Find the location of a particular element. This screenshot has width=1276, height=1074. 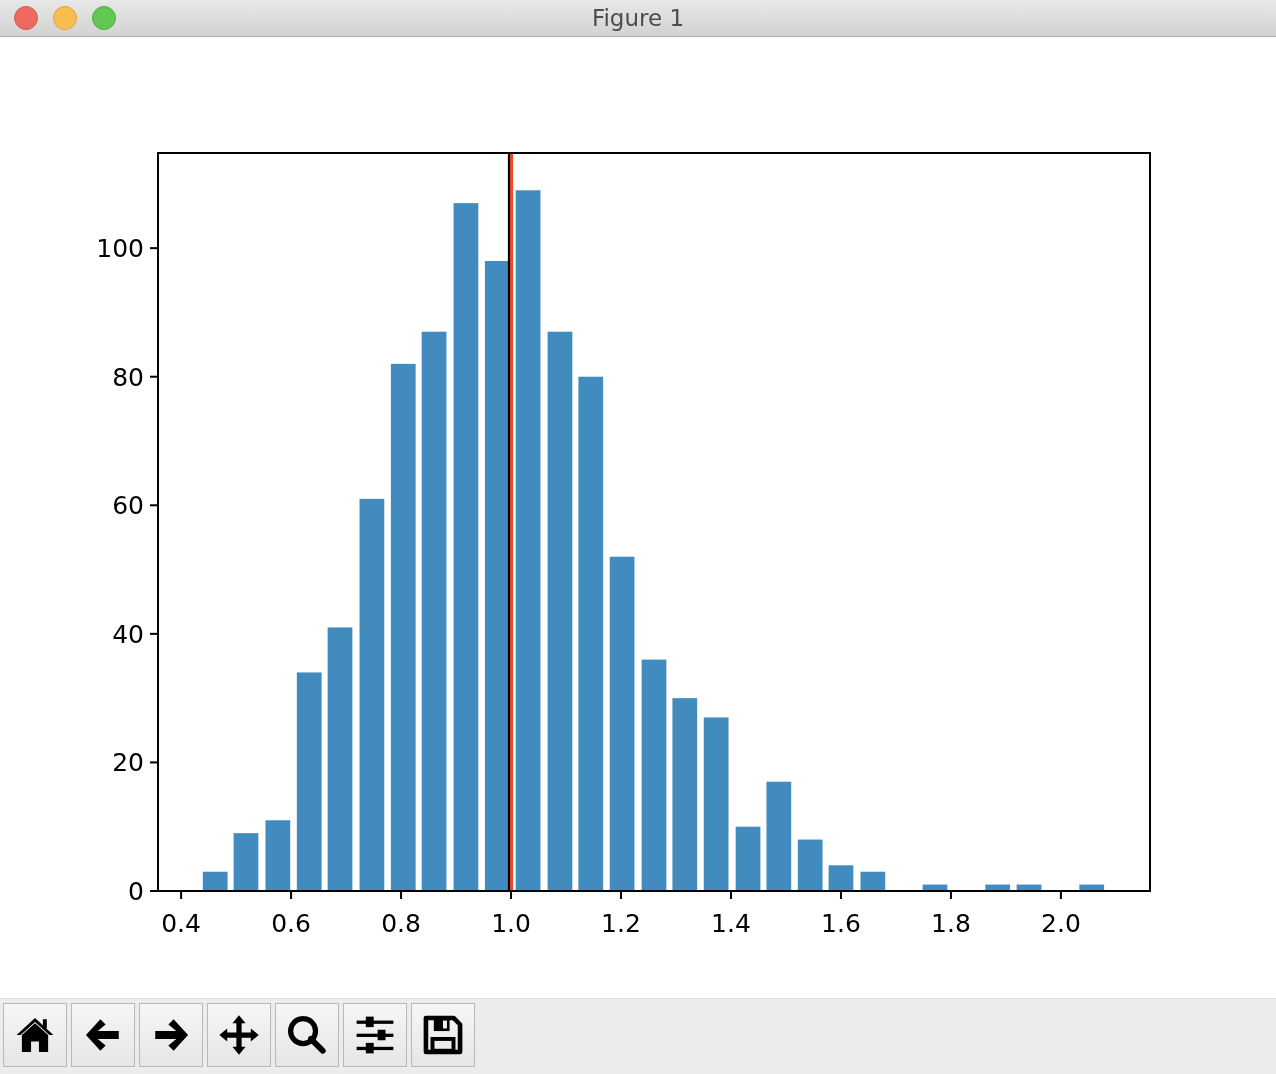

x-tick-label: 1.2 is located at coordinates (621, 923).